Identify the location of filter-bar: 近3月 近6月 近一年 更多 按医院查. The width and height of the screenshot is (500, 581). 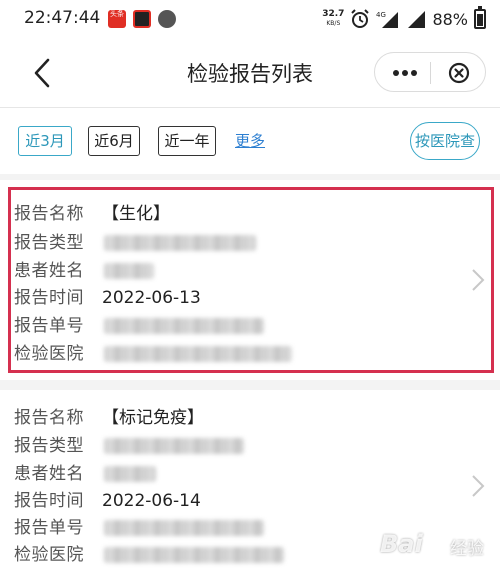
(250, 141).